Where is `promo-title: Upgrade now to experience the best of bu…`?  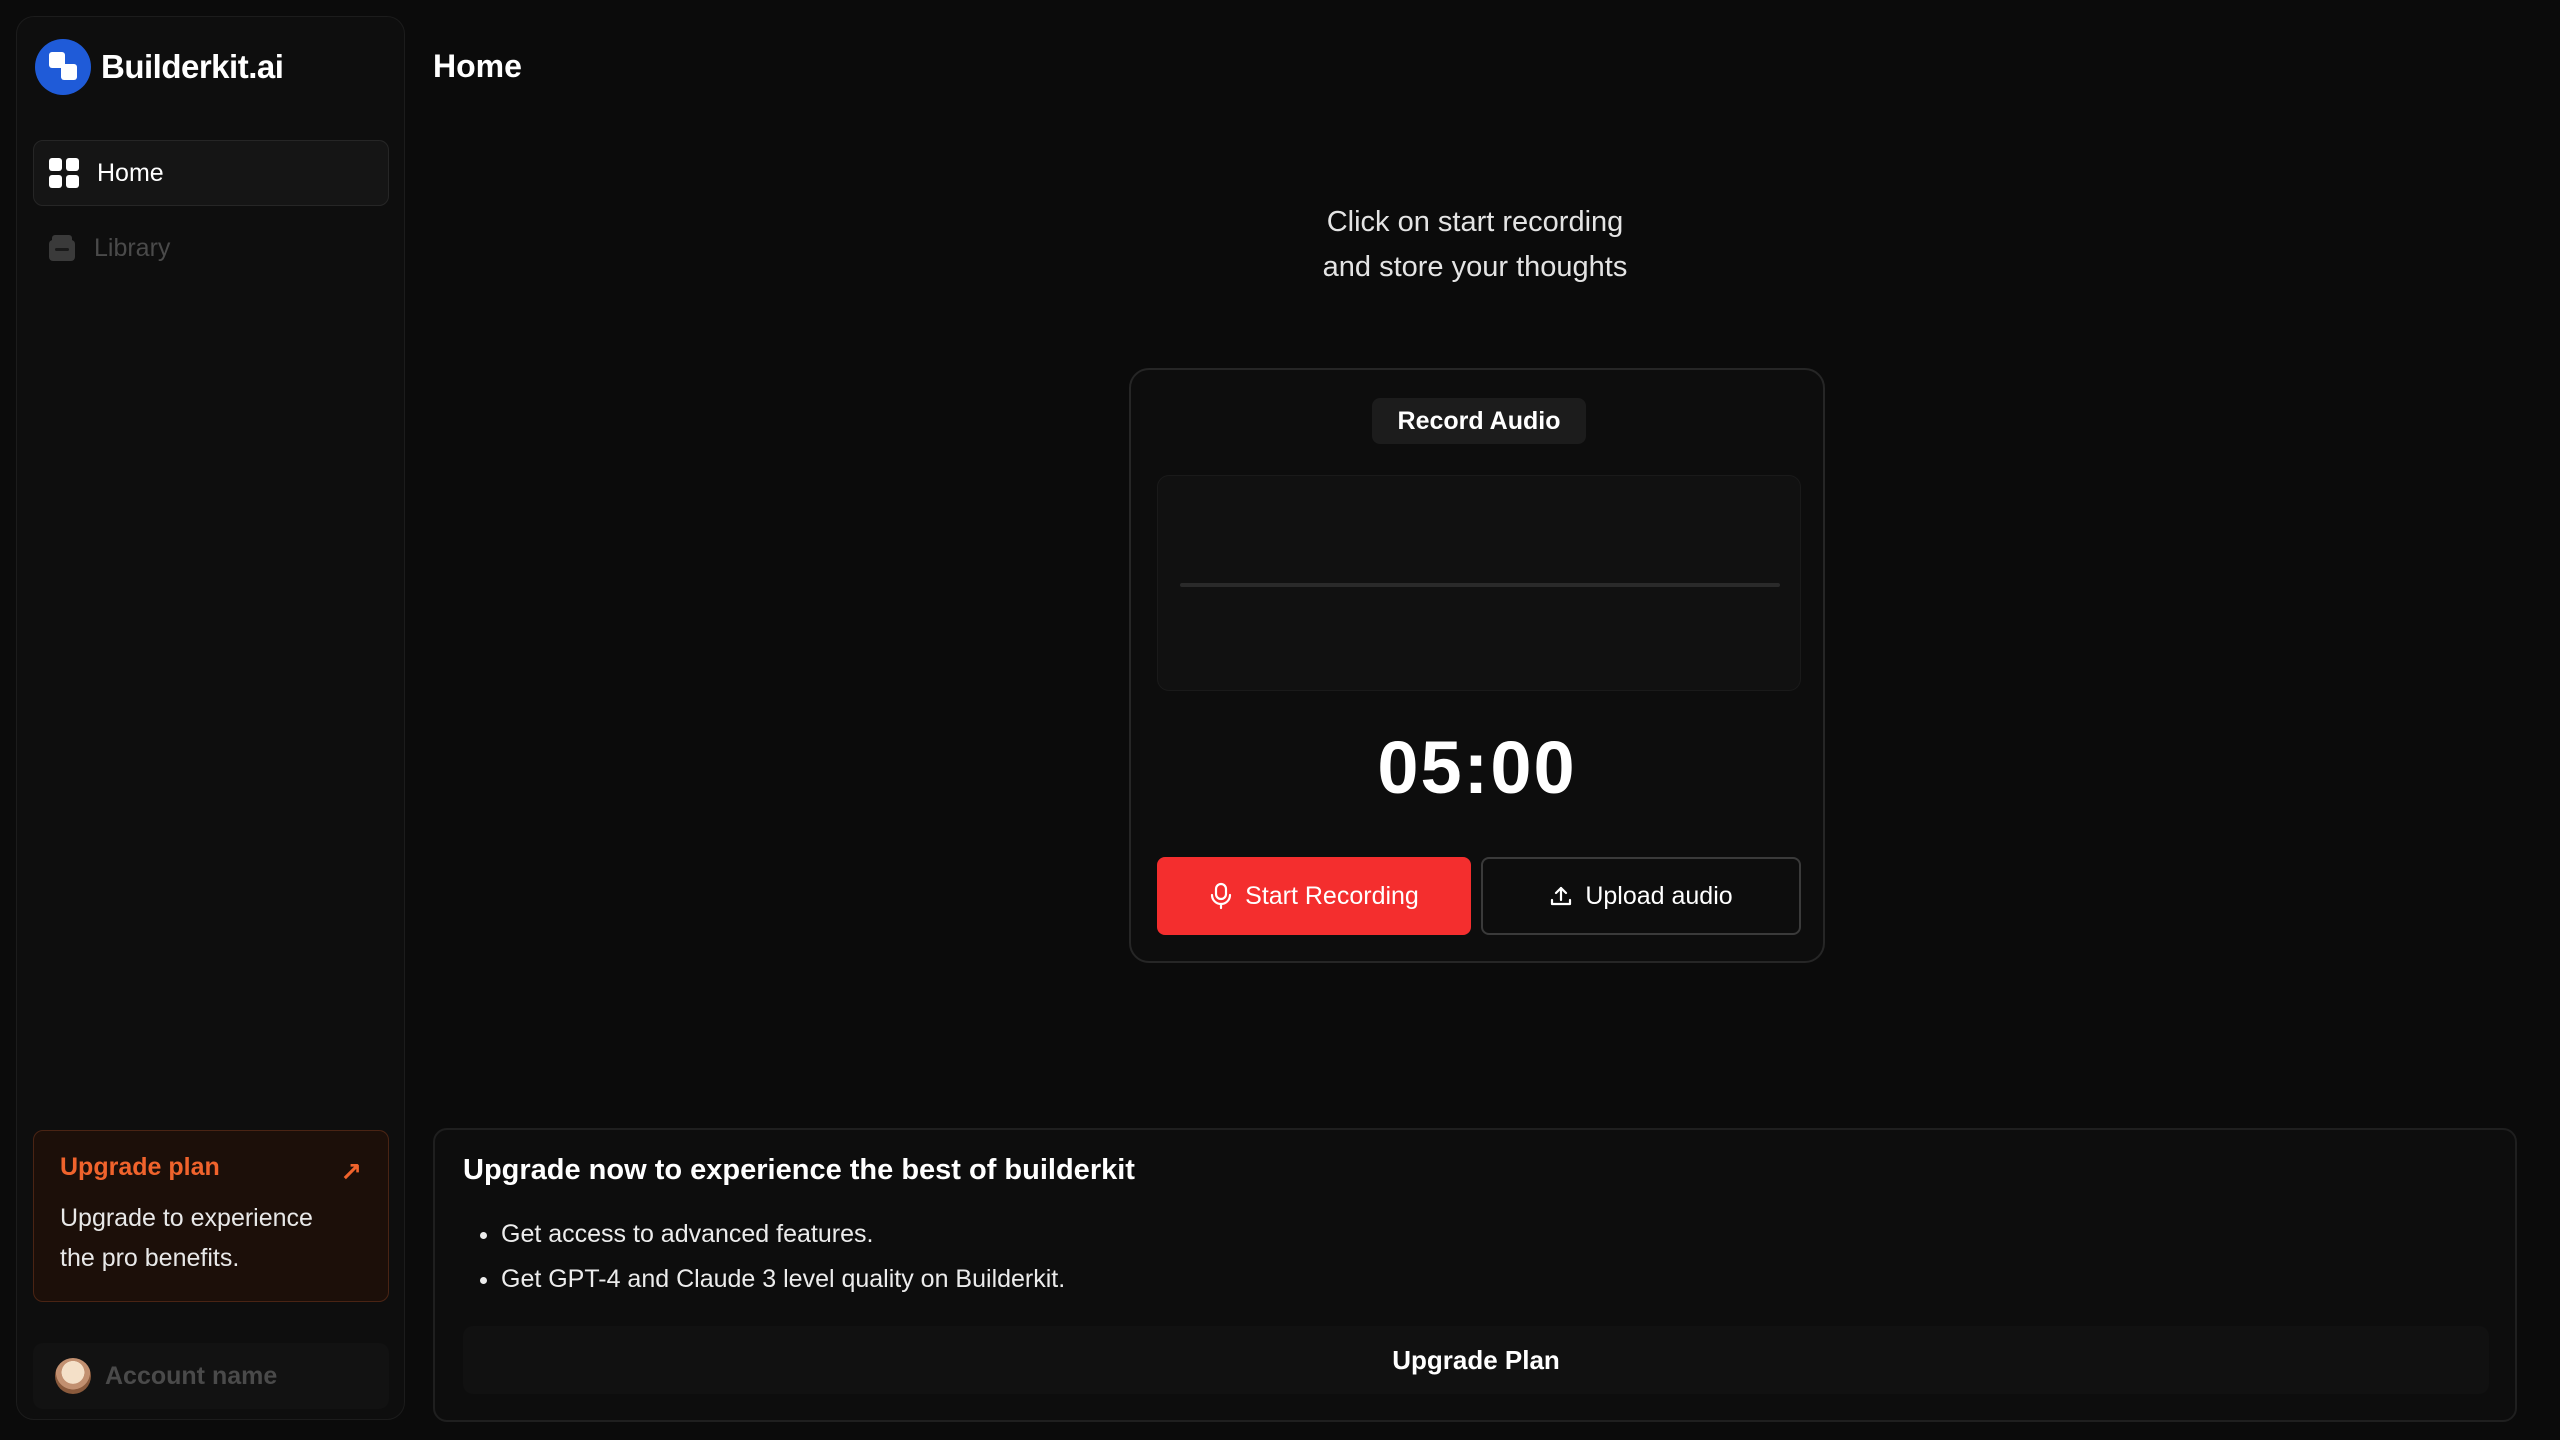
promo-title: Upgrade now to experience the best of bu… is located at coordinates (799, 1170).